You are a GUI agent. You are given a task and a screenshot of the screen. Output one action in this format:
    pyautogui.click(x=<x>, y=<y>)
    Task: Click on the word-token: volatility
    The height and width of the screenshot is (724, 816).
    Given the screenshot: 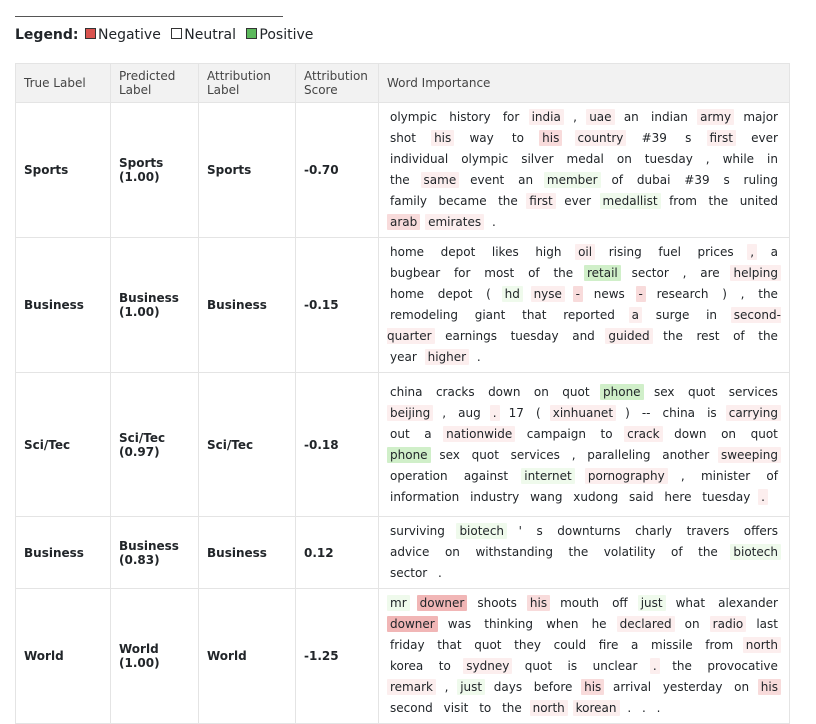 What is the action you would take?
    pyautogui.click(x=629, y=552)
    